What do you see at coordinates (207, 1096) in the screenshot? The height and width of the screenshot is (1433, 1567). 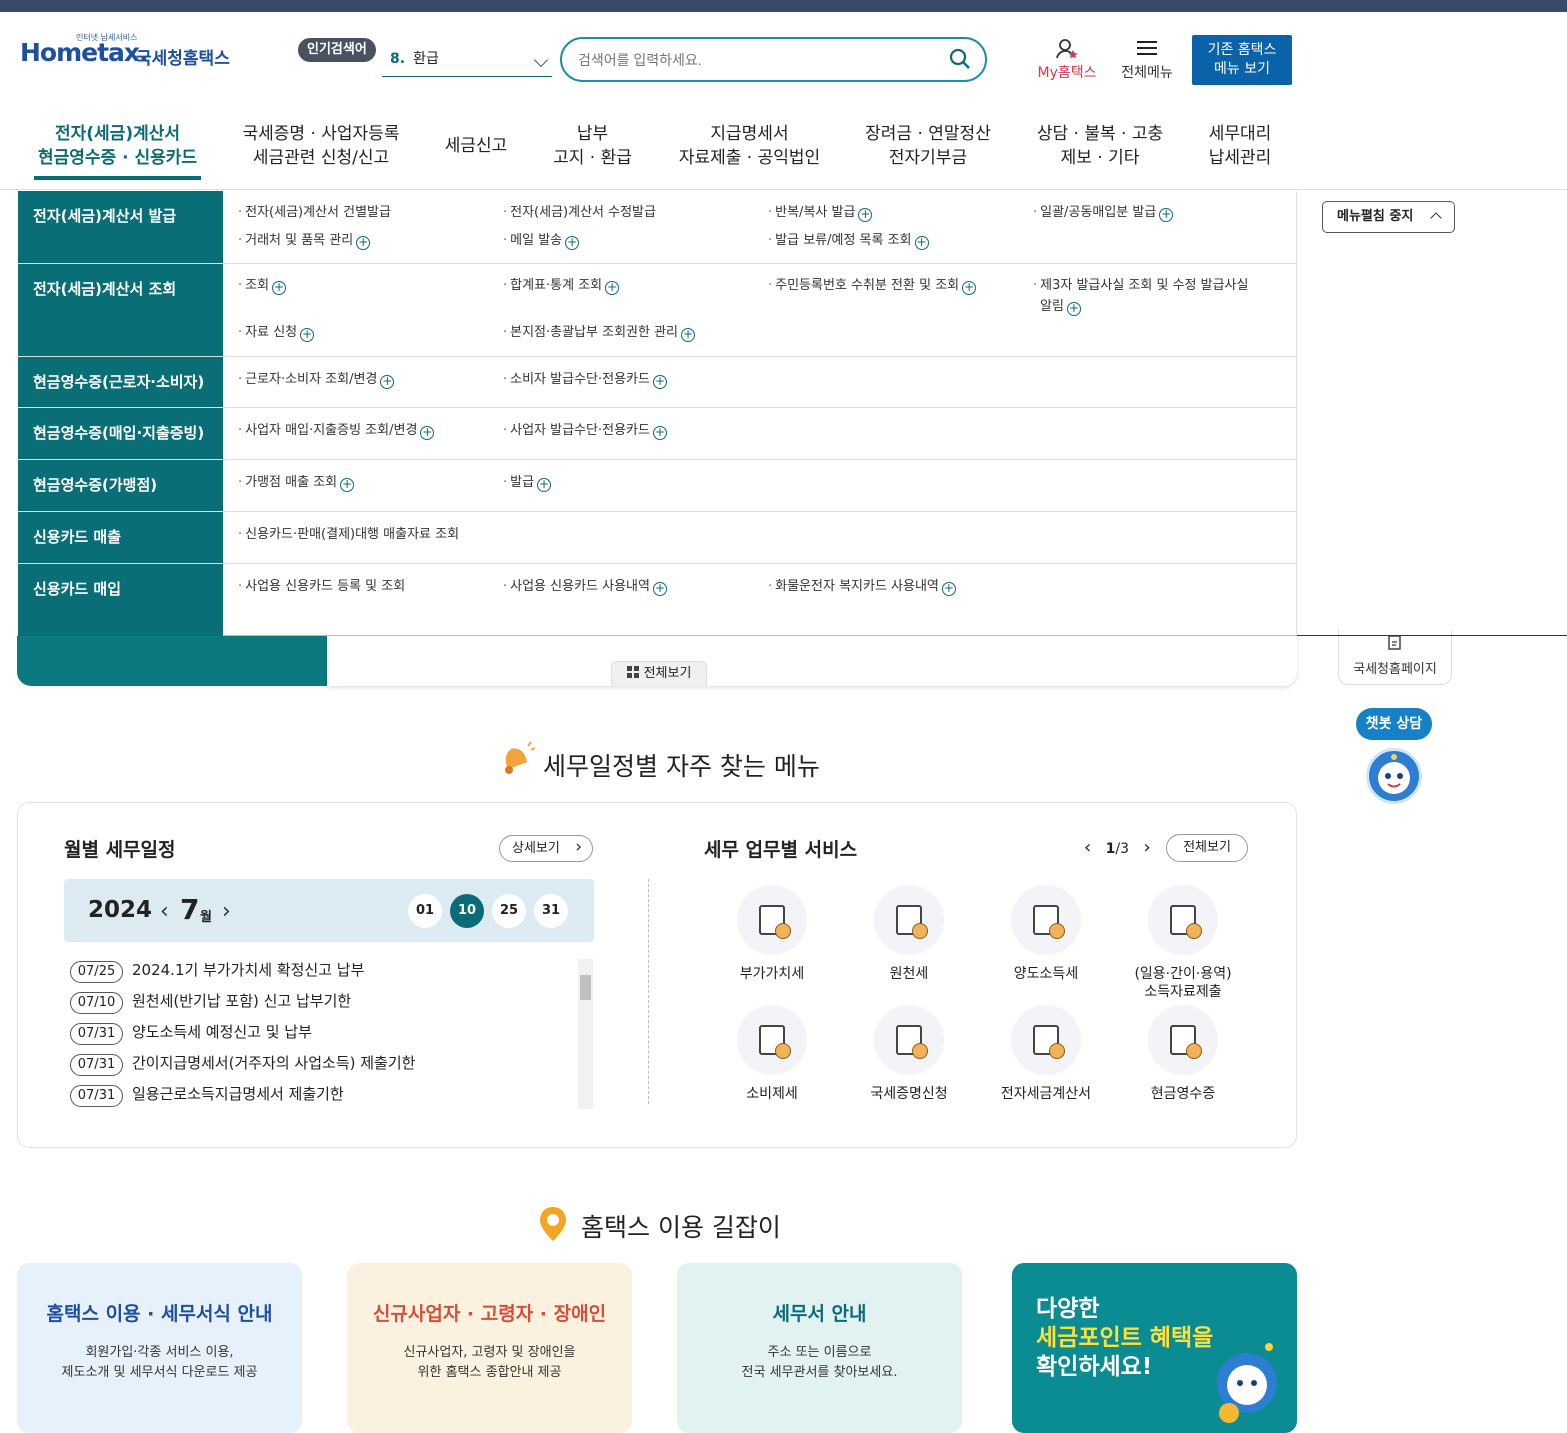 I see `list-item: 07/31 일용근로소득지급명세서 제출기한` at bounding box center [207, 1096].